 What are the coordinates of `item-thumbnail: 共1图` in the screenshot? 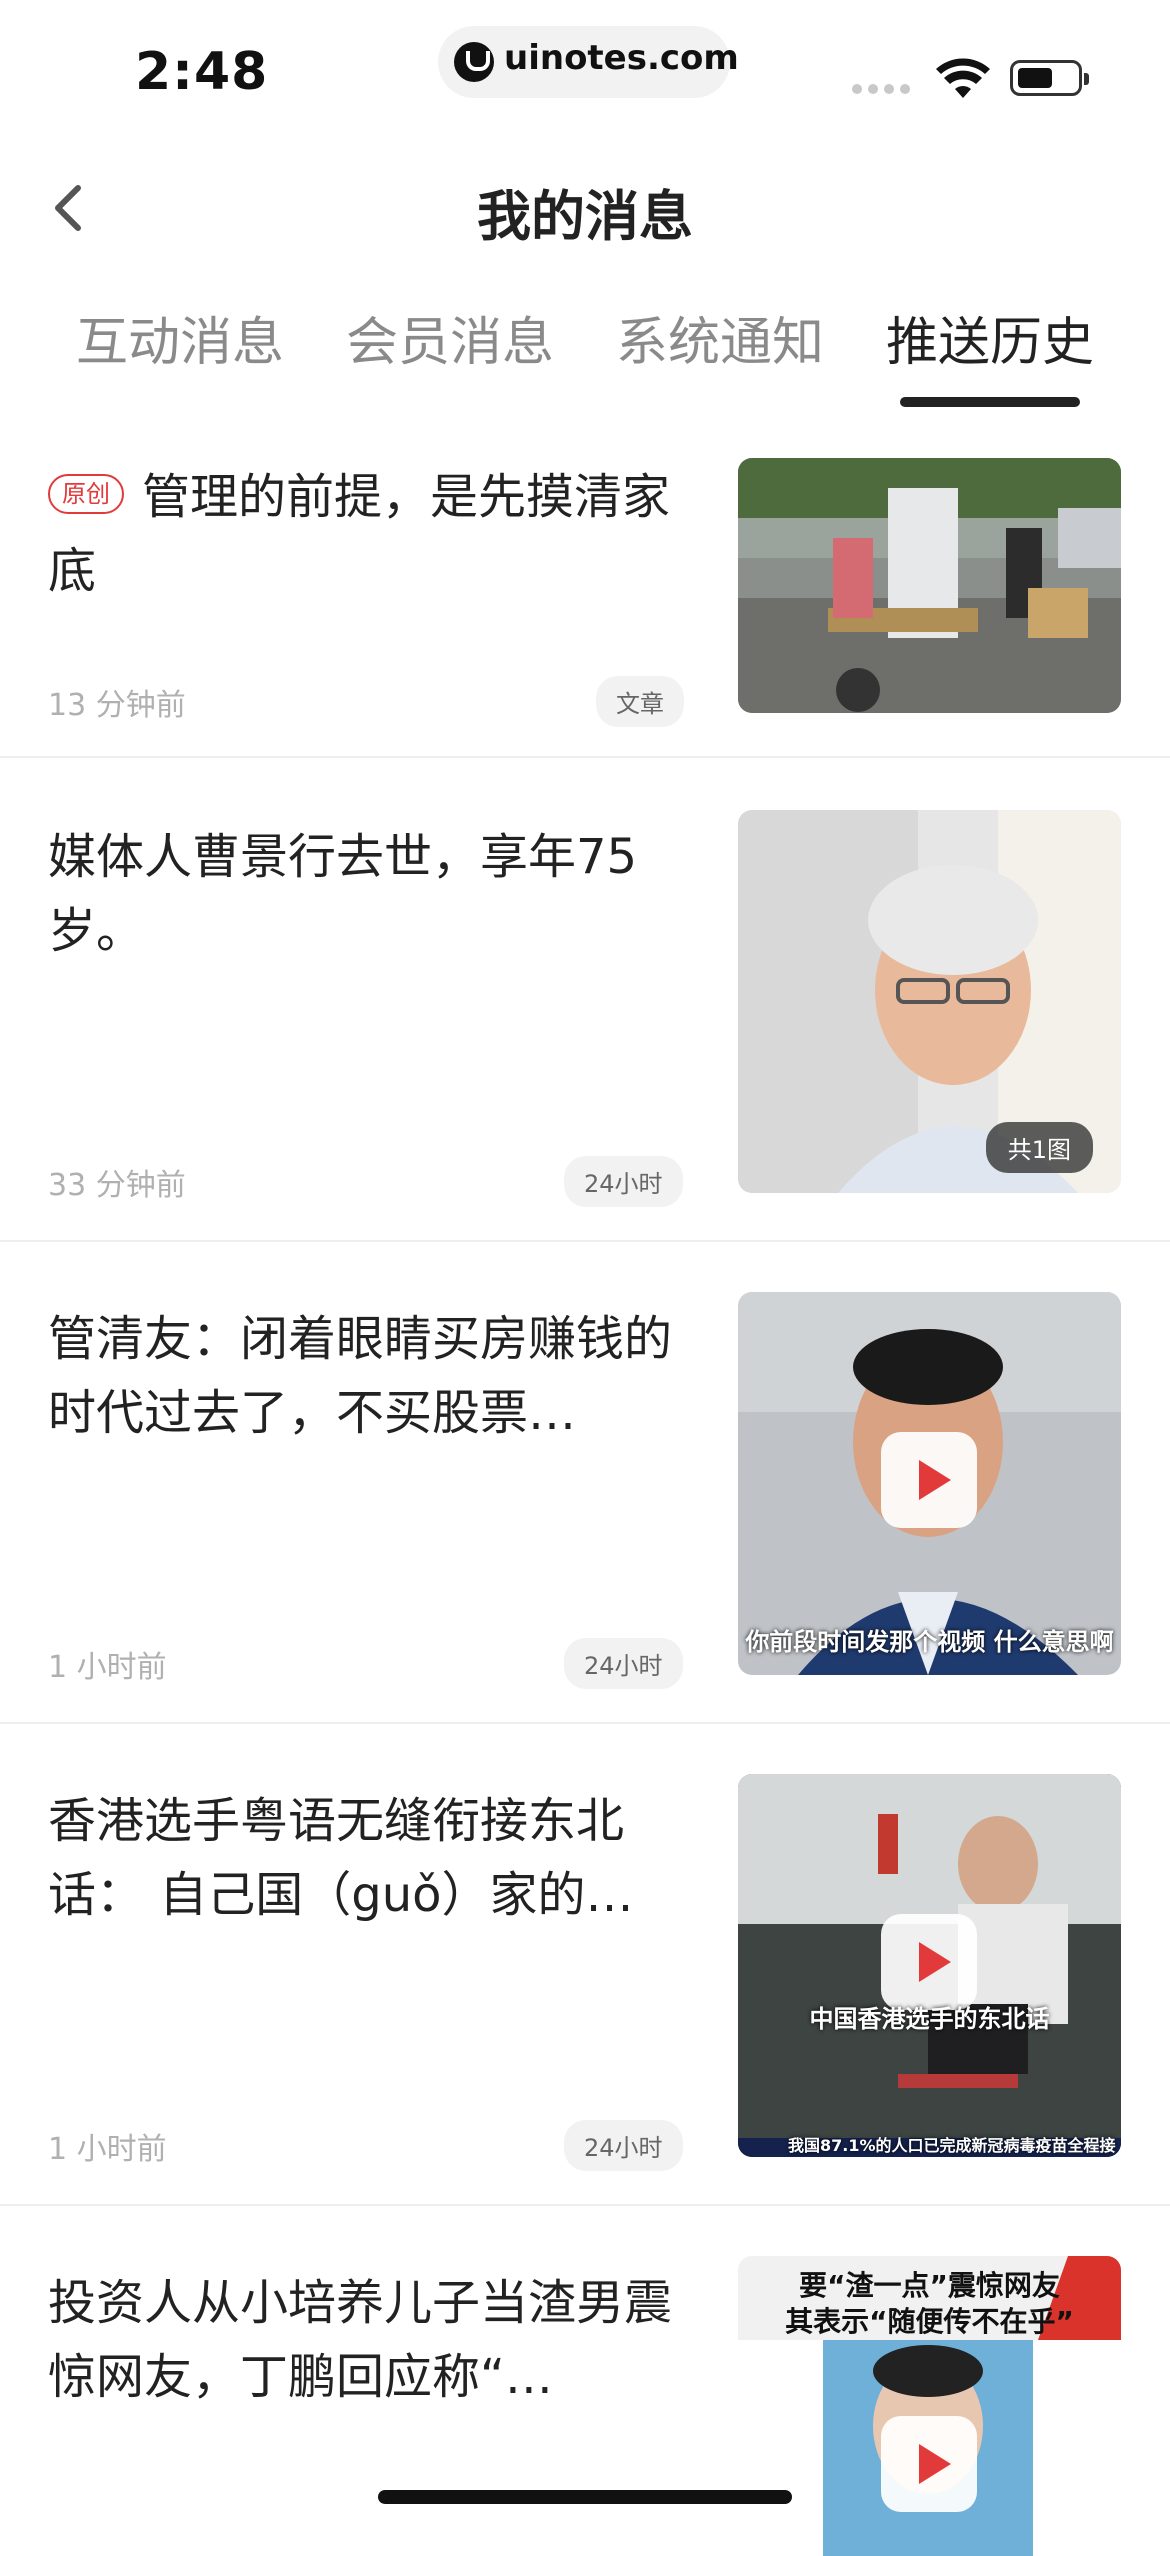 It's located at (929, 1001).